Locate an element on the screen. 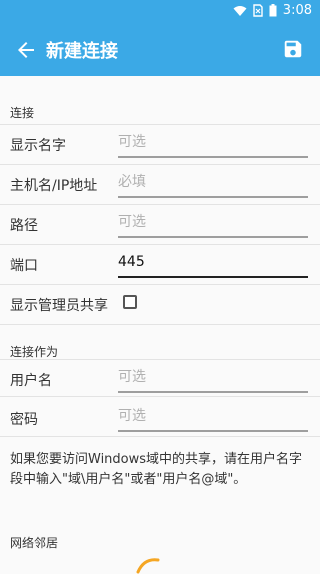 The image size is (320, 574). port-input is located at coordinates (213, 263).